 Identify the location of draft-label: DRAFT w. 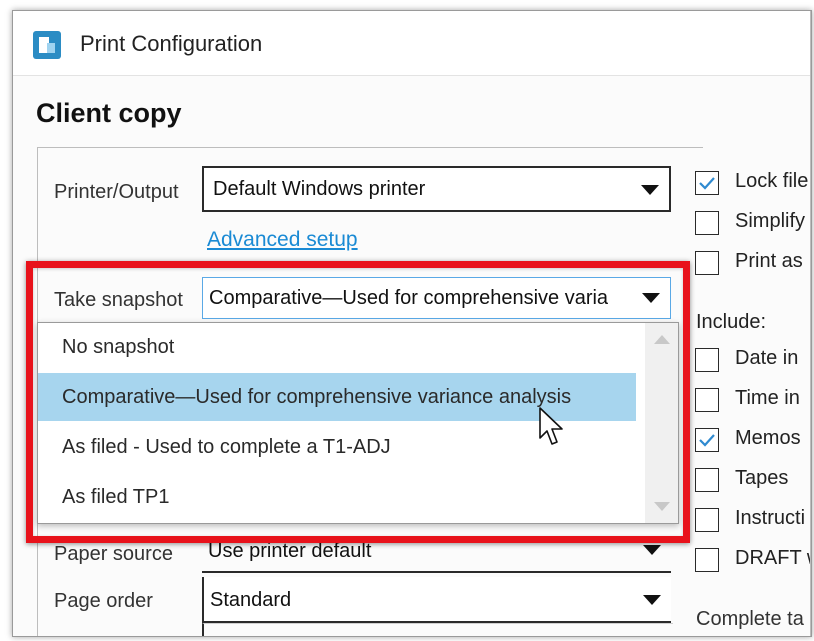
(773, 558).